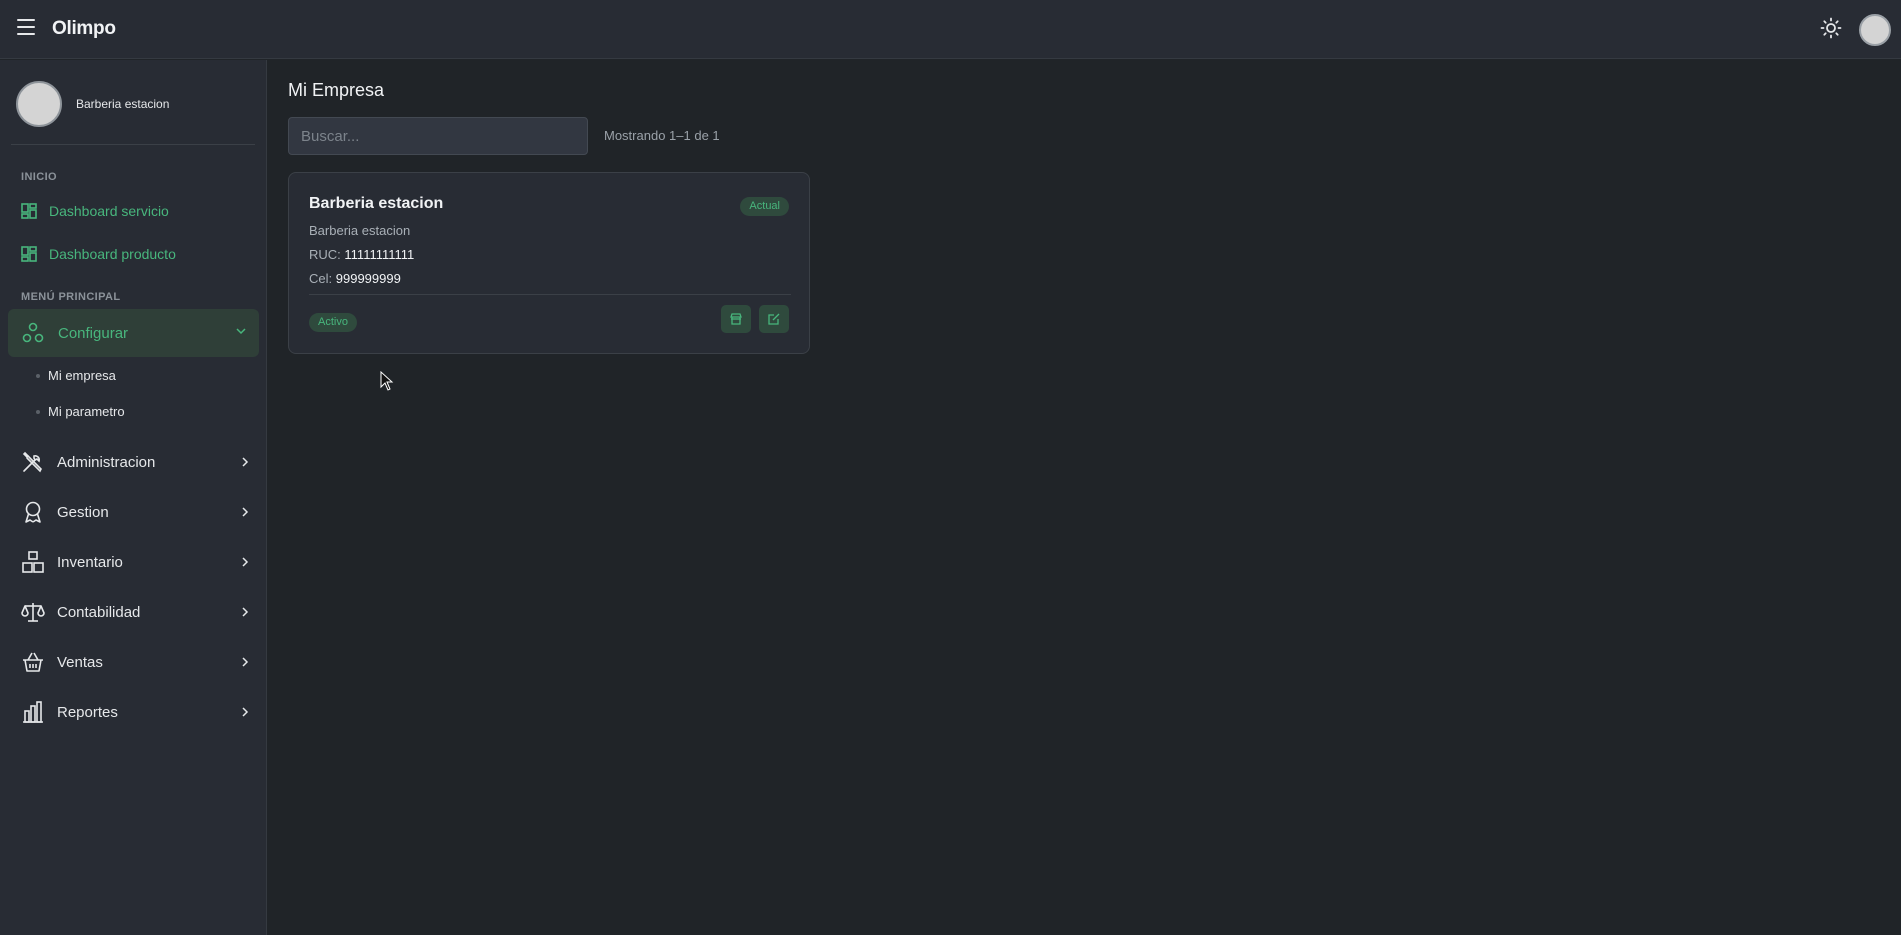 The image size is (1901, 935). What do you see at coordinates (387, 381) in the screenshot?
I see `cursor-icon` at bounding box center [387, 381].